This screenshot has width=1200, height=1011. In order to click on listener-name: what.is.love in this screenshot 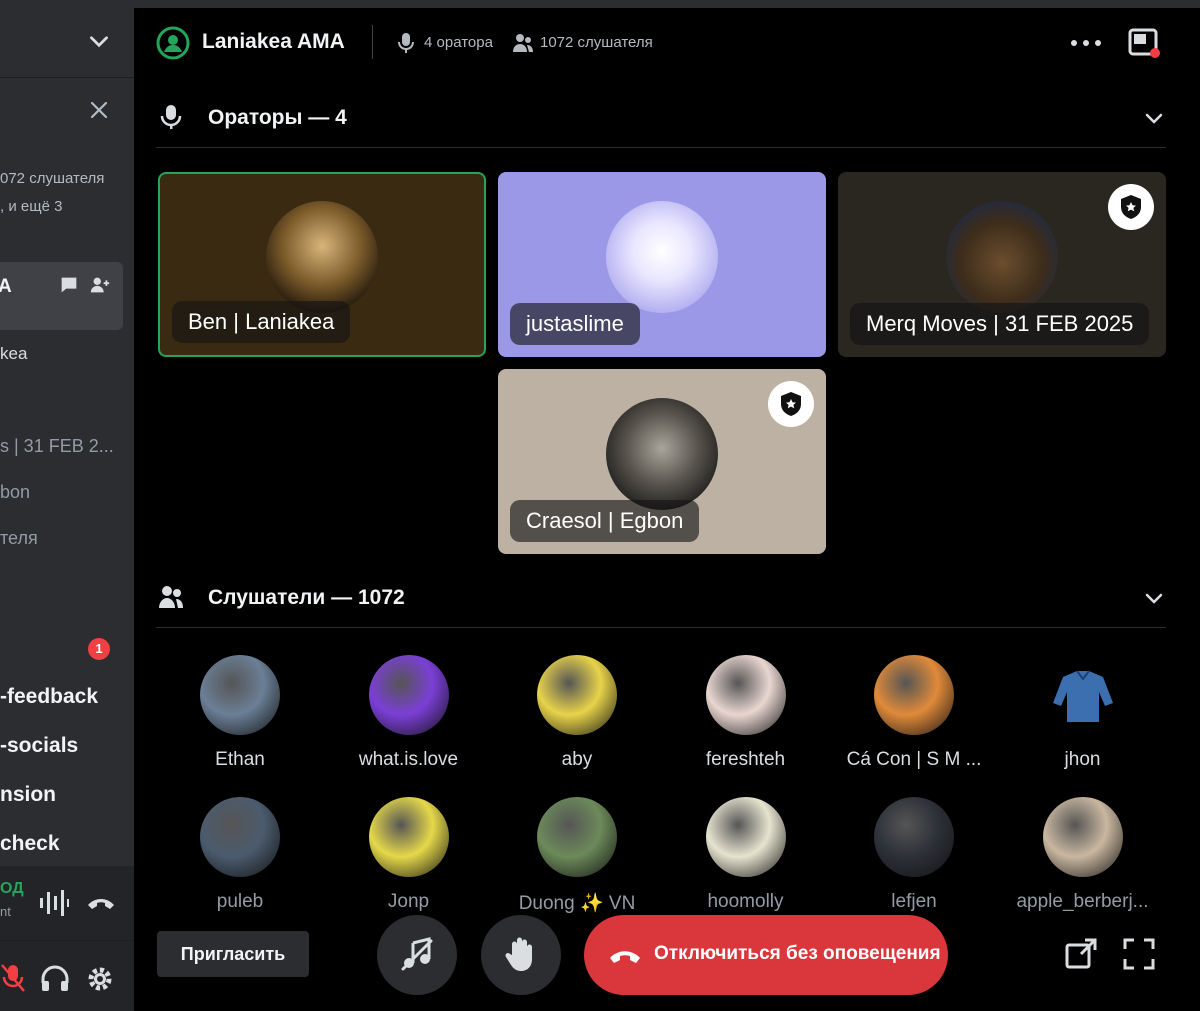, I will do `click(408, 759)`.